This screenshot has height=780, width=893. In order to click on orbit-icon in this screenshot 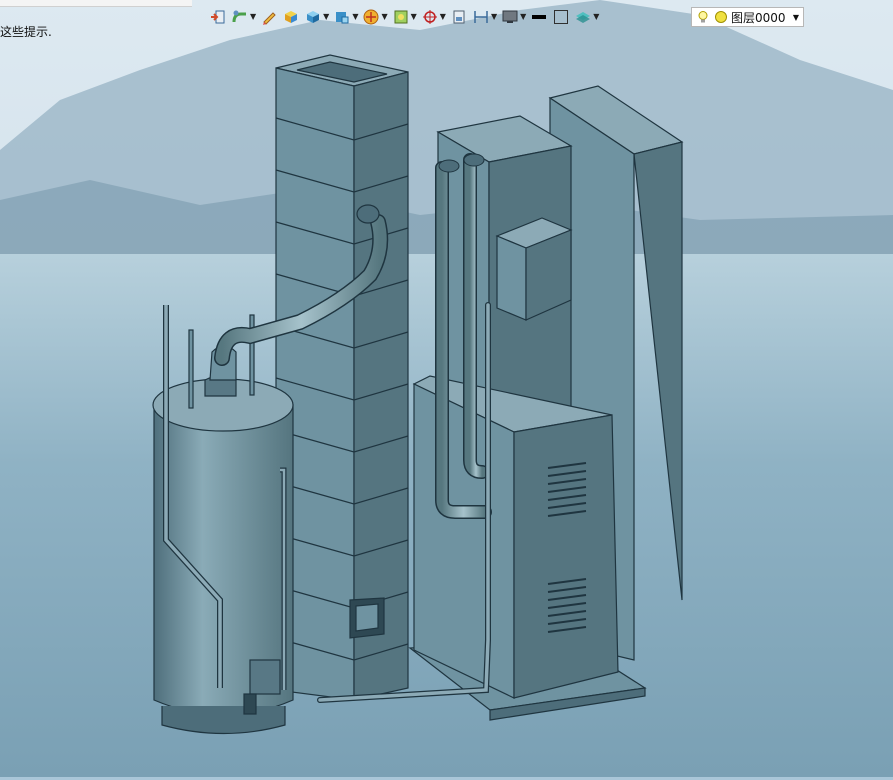, I will do `click(371, 17)`.